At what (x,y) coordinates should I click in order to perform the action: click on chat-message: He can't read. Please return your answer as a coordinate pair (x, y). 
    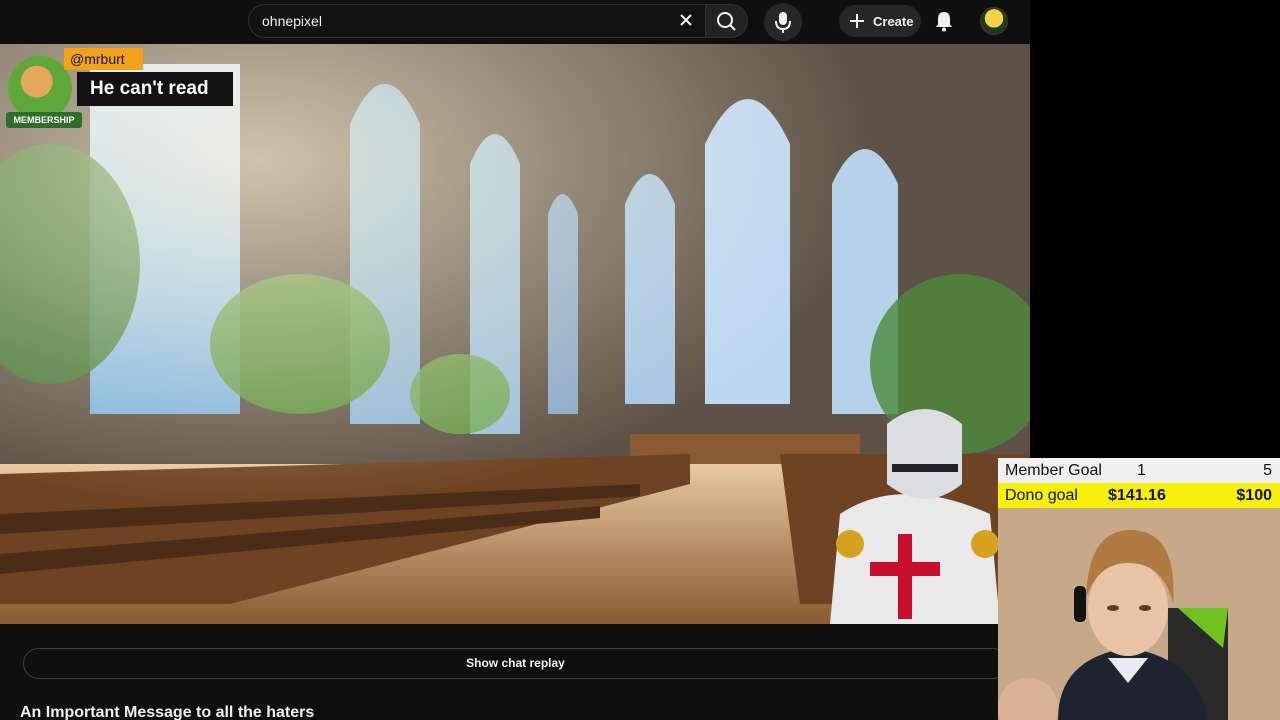
    Looking at the image, I should click on (155, 89).